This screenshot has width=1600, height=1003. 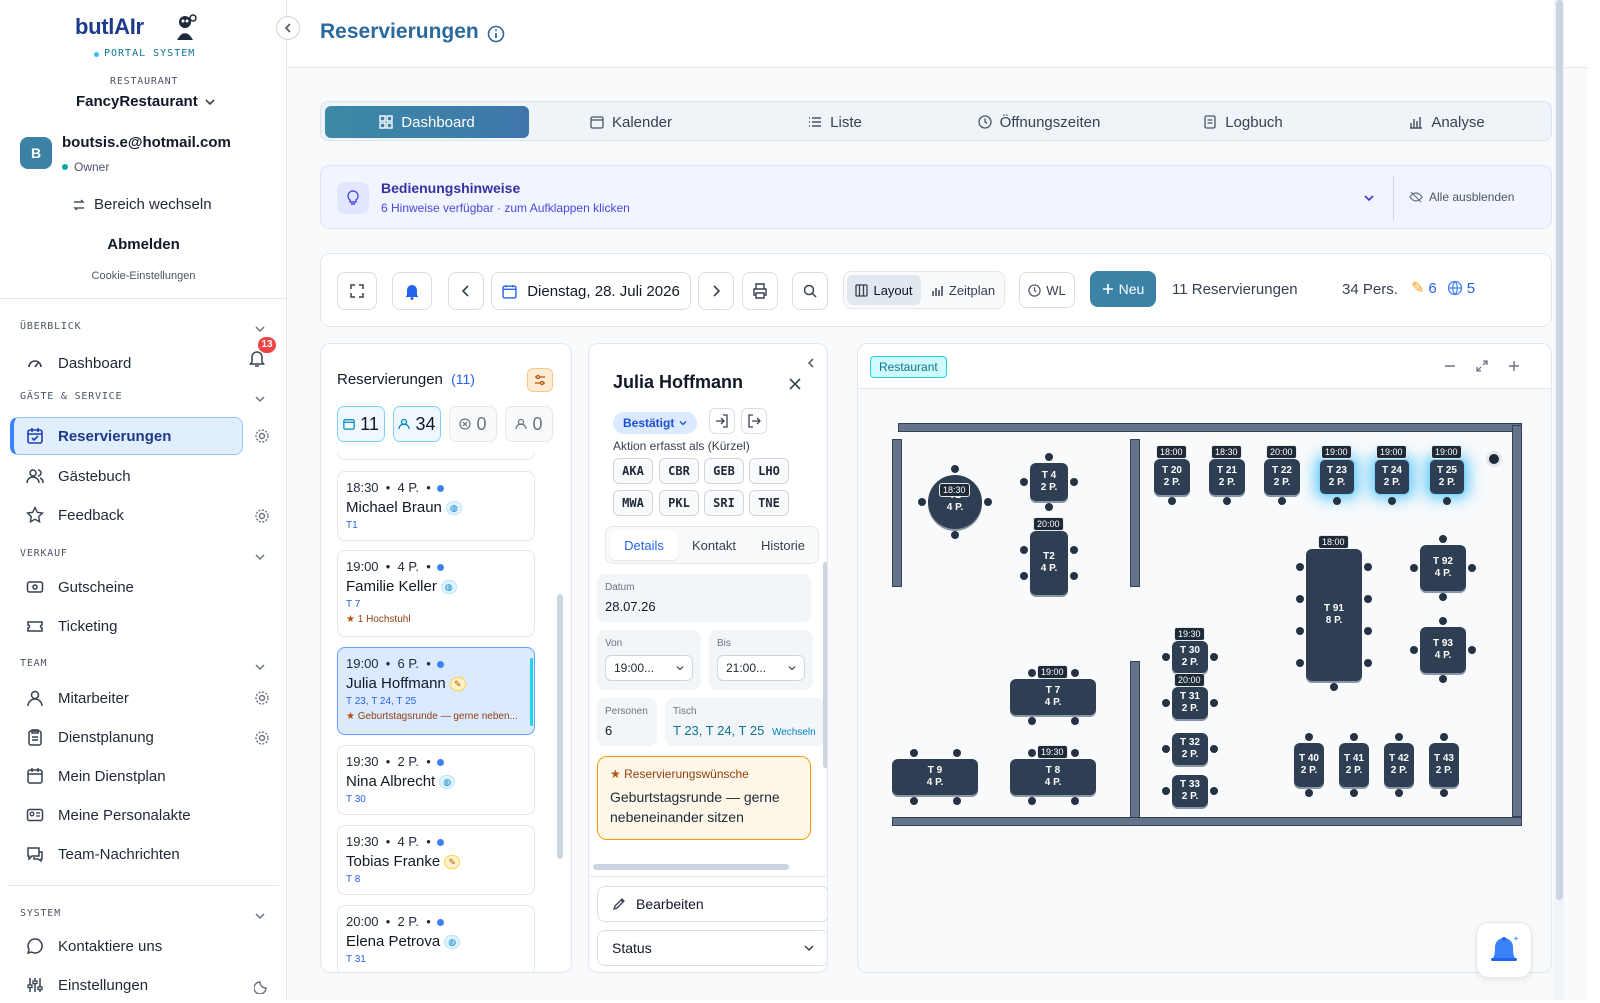 I want to click on sidebar-item-reservations: Reservierungen, so click(x=126, y=436).